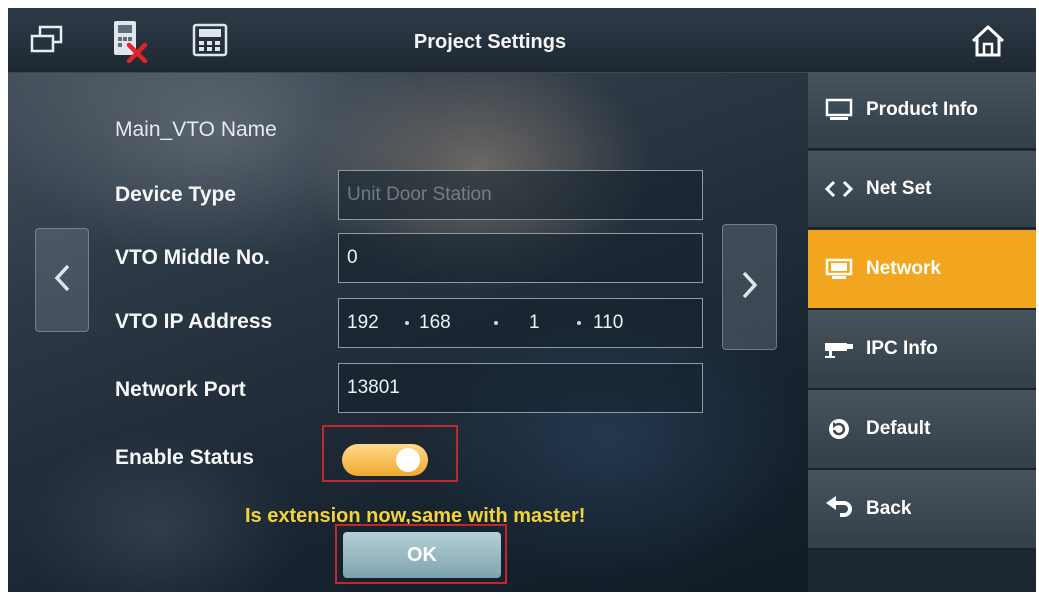  What do you see at coordinates (839, 509) in the screenshot?
I see `back-arrow-icon` at bounding box center [839, 509].